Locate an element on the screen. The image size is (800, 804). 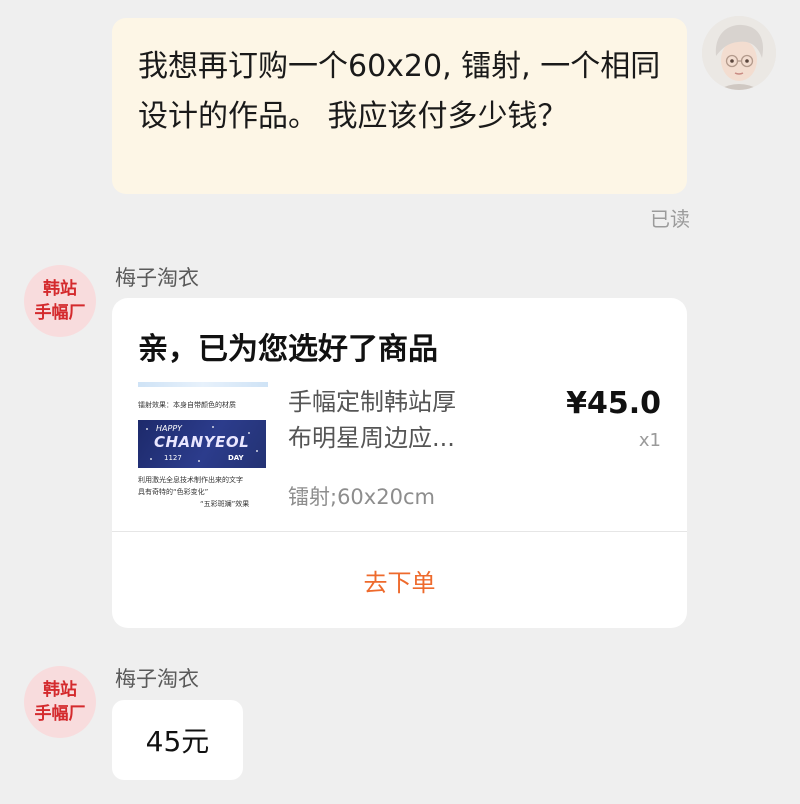
shop-reply-bubble: 45元 is located at coordinates (177, 740).